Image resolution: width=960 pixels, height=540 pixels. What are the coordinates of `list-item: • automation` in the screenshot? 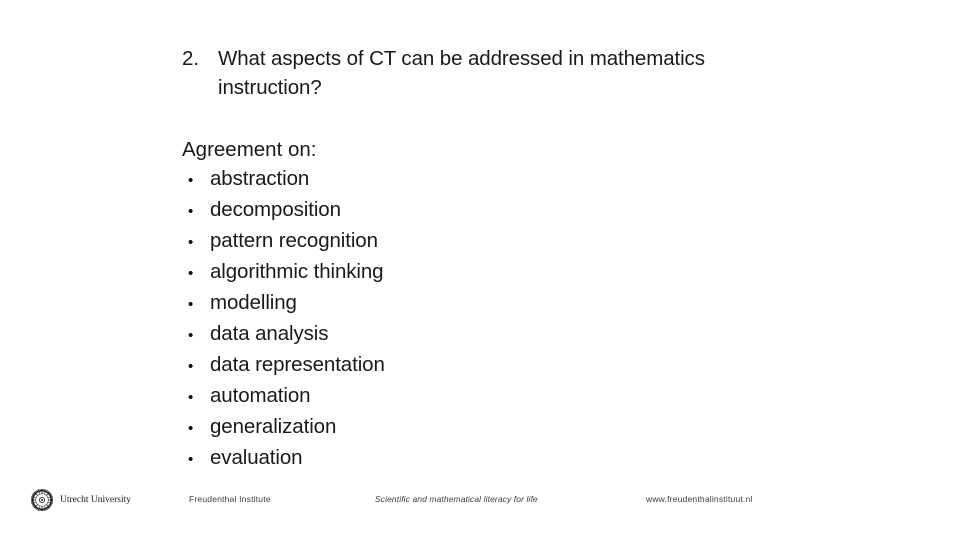 It's located at (392, 396).